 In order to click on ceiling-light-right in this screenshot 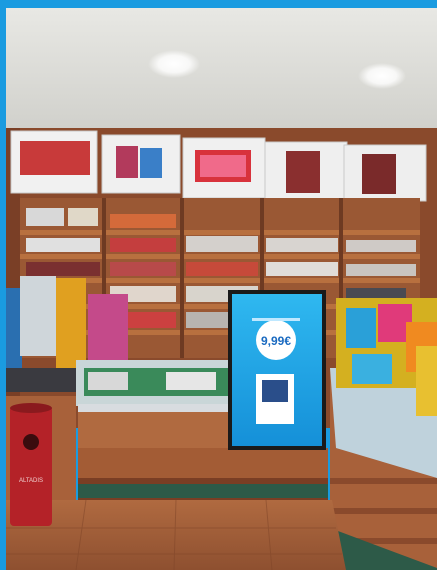, I will do `click(382, 76)`.